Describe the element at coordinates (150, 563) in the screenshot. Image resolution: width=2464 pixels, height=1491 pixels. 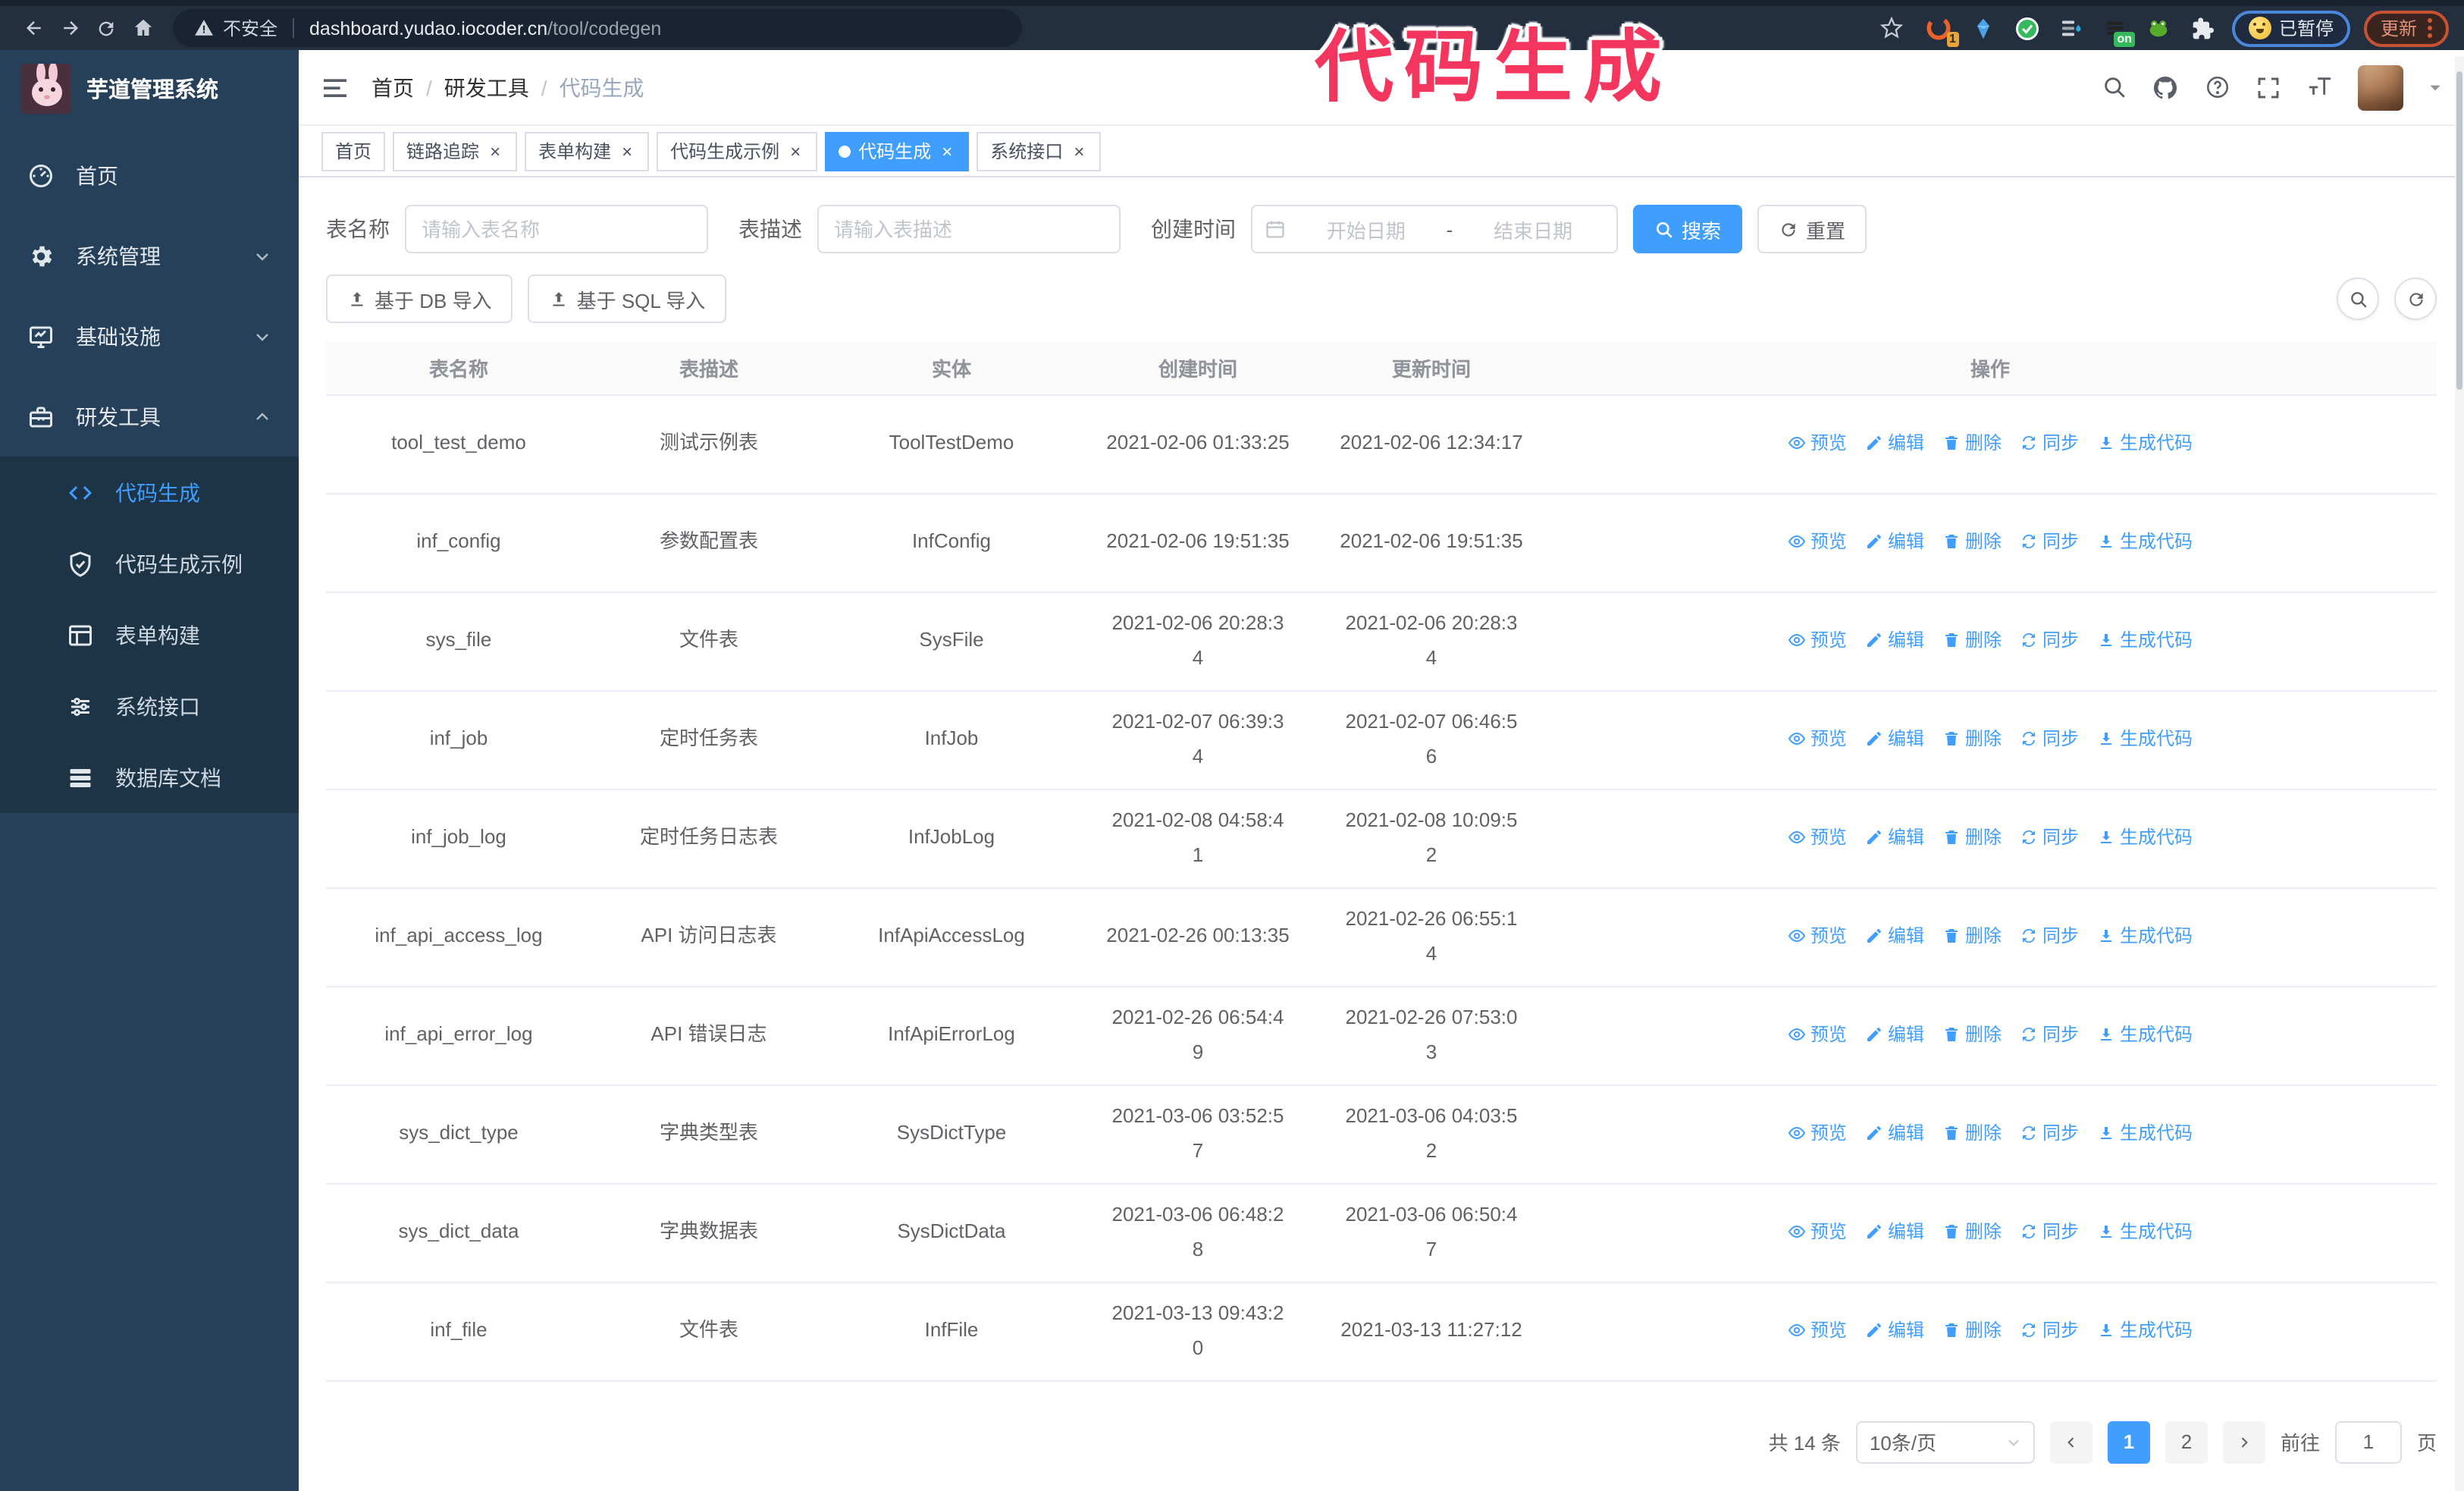
I see `sidebar-item-codegen-example: 代码生成示例` at that location.